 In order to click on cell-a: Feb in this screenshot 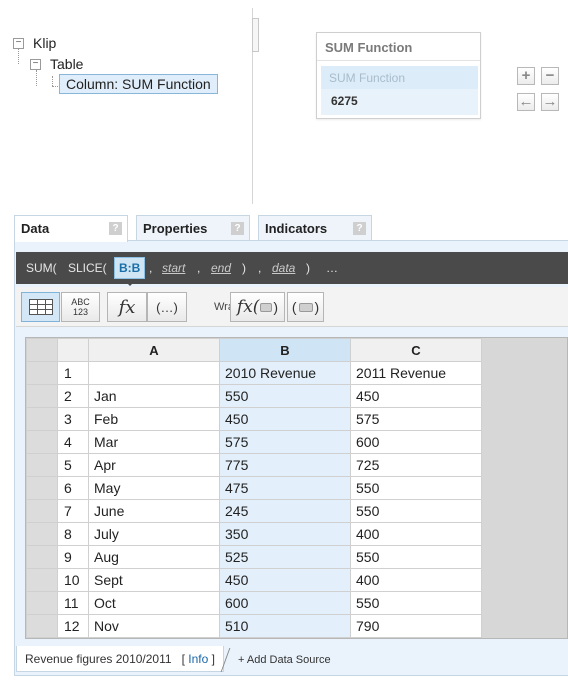, I will do `click(154, 419)`.